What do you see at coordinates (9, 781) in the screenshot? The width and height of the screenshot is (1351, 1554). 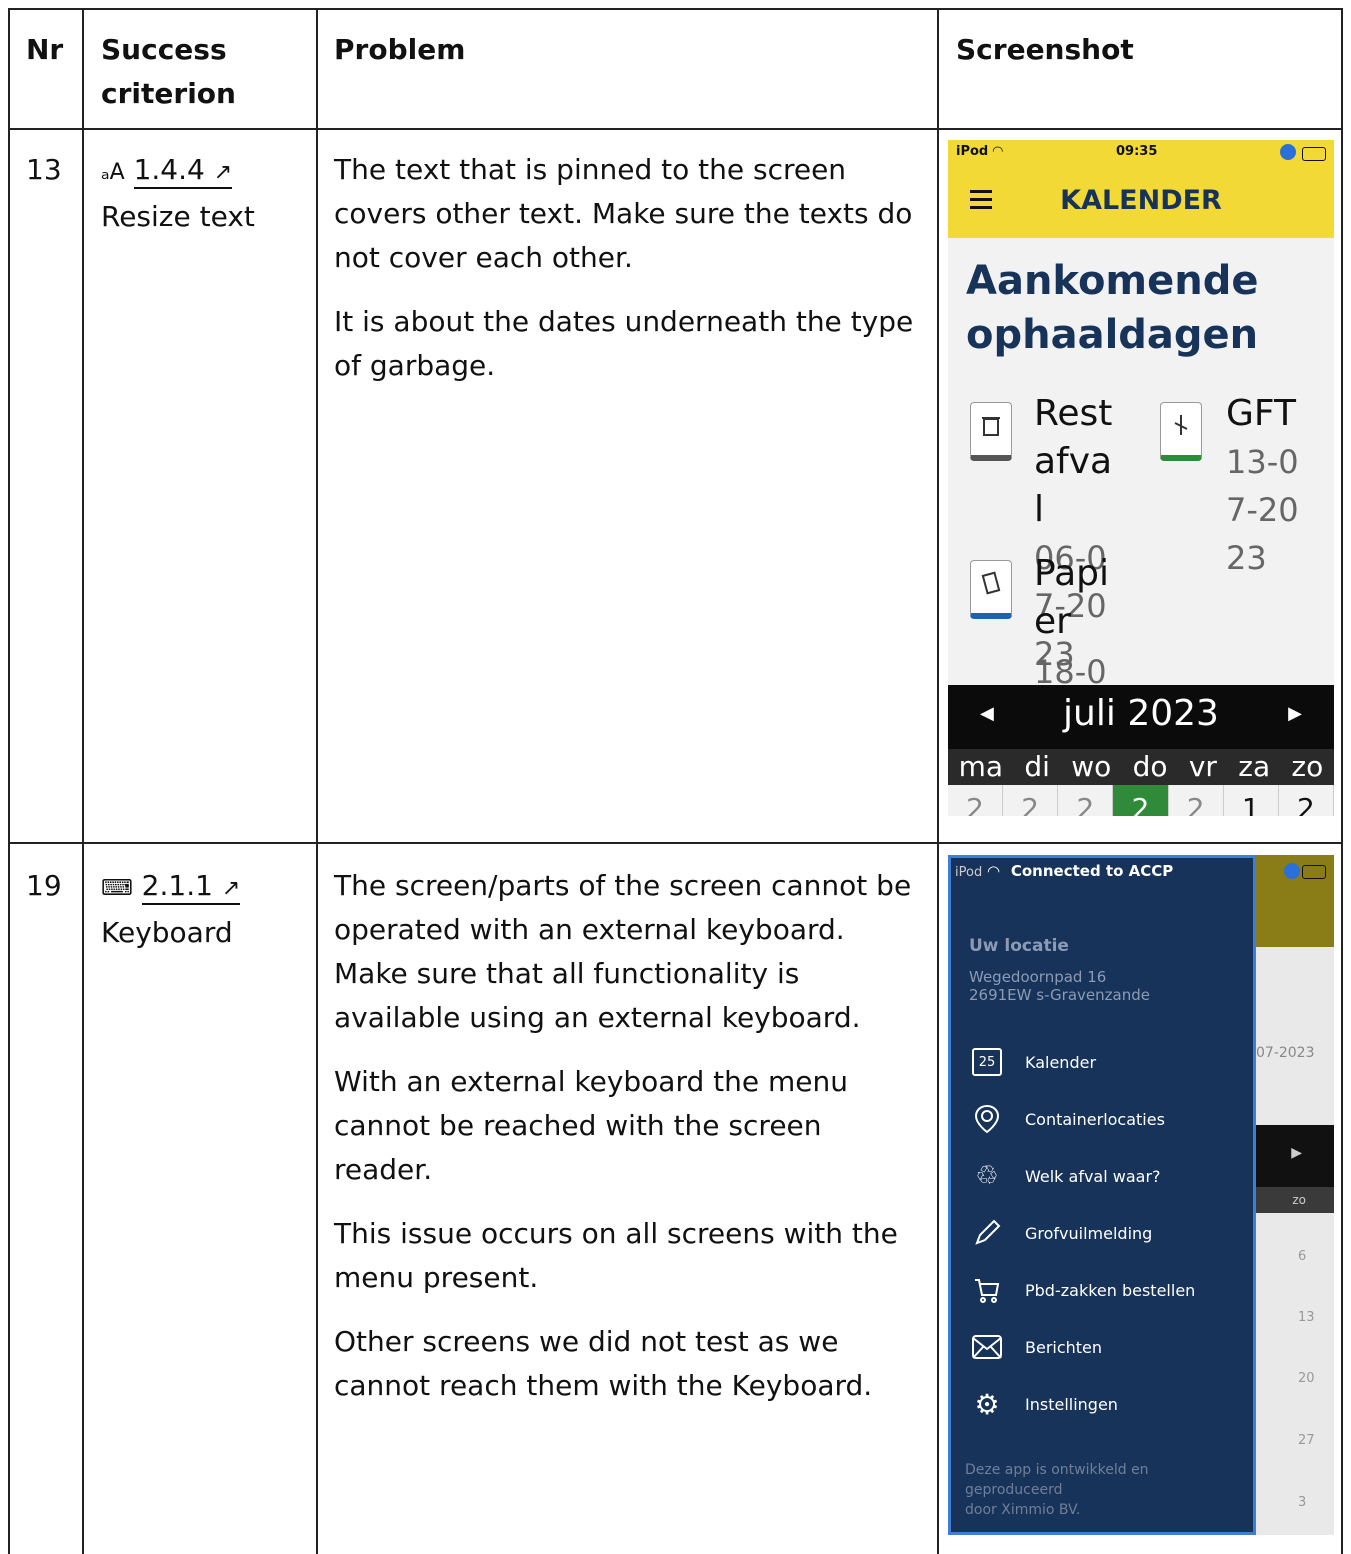 I see `table-border-left` at bounding box center [9, 781].